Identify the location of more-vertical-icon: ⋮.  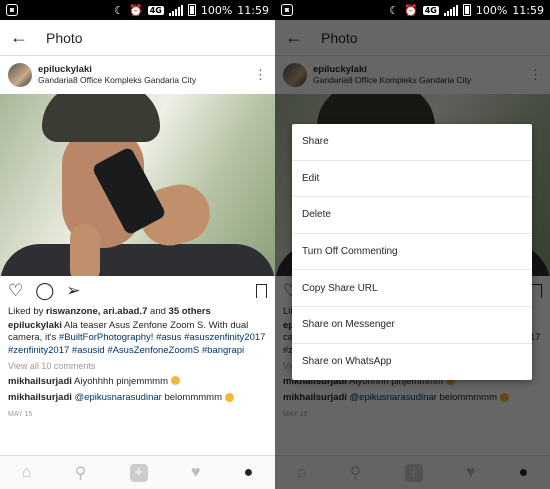
(260, 74).